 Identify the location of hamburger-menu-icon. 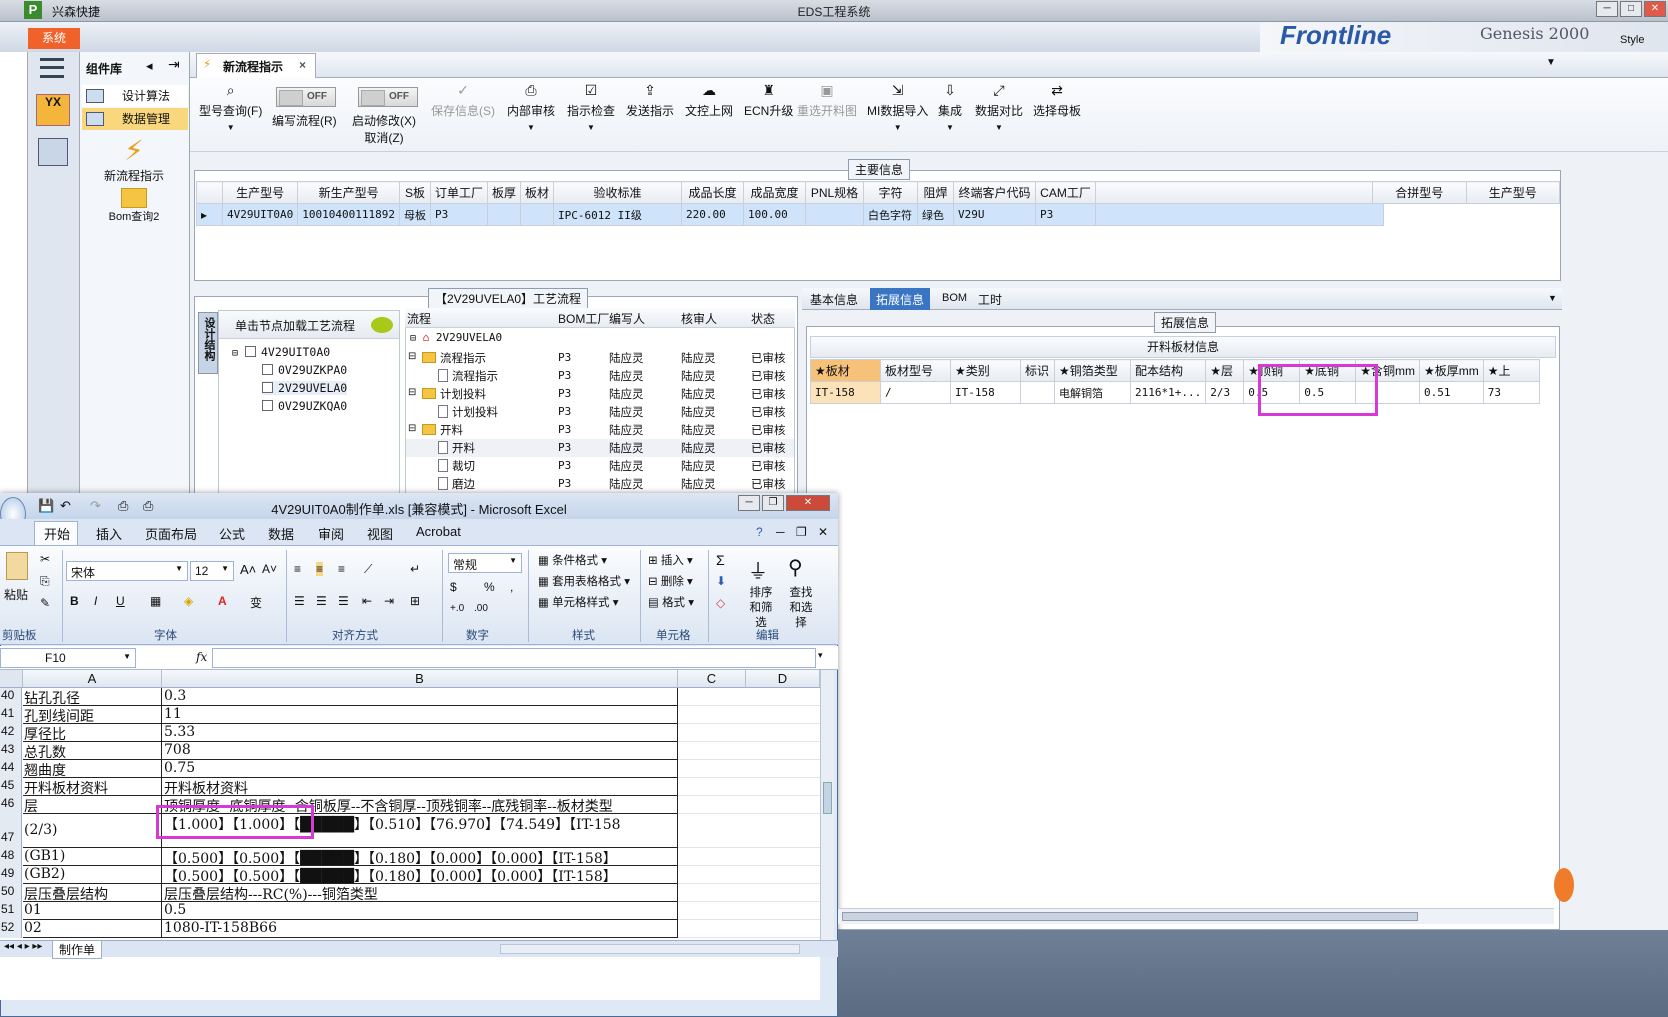
(52, 68).